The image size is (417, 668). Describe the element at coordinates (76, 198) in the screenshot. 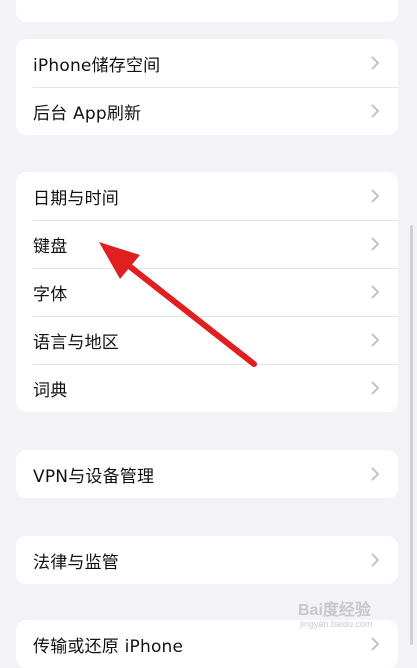

I see `row-label: 日期与时间` at that location.